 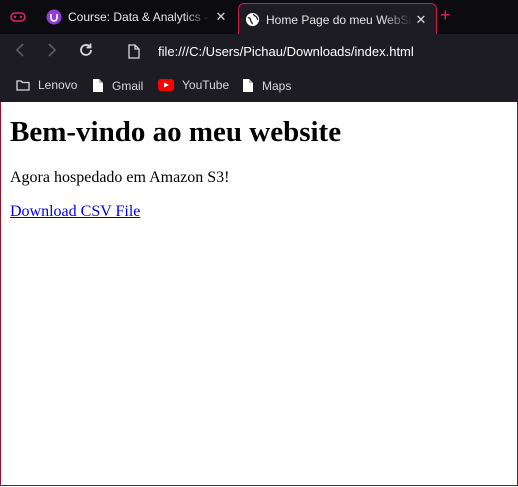 I want to click on bookmark-maps: Maps, so click(x=266, y=85).